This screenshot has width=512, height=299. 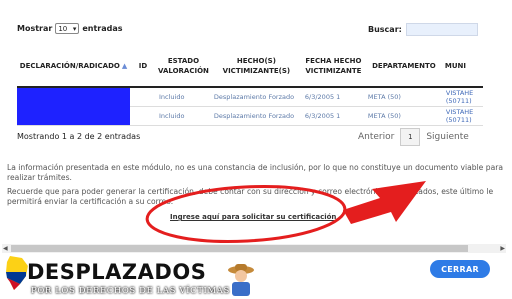 I want to click on page-size-select: 10 ▾, so click(x=67, y=28).